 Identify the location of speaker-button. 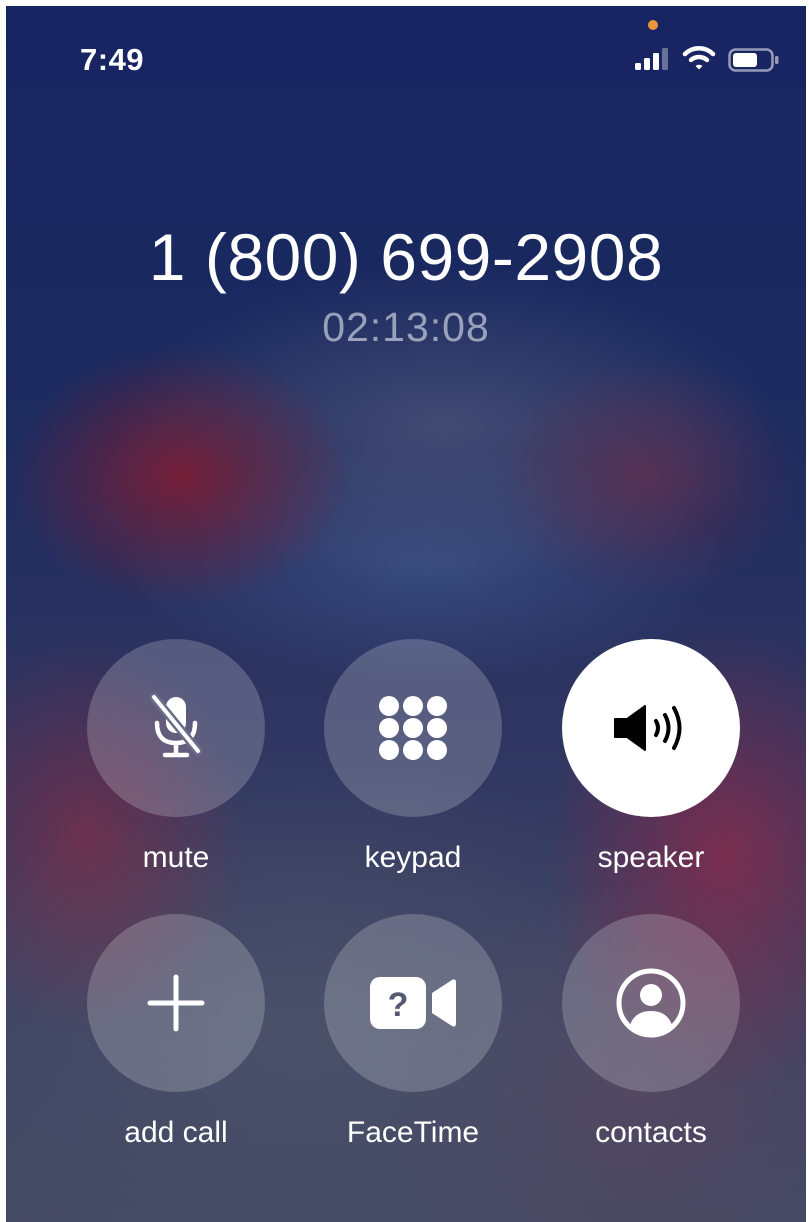
(651, 728).